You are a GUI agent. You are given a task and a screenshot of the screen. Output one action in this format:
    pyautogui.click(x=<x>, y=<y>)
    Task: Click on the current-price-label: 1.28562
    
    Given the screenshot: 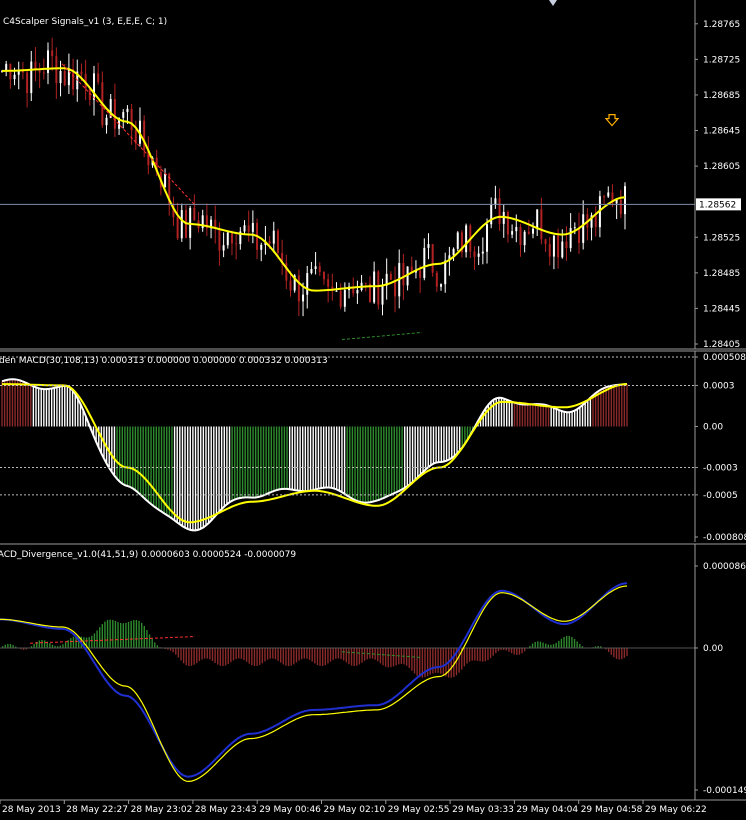 What is the action you would take?
    pyautogui.click(x=717, y=205)
    